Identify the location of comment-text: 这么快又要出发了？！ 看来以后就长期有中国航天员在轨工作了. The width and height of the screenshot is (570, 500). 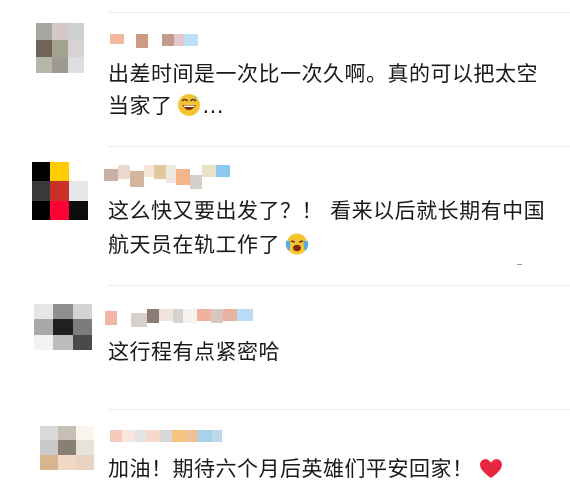
(333, 230).